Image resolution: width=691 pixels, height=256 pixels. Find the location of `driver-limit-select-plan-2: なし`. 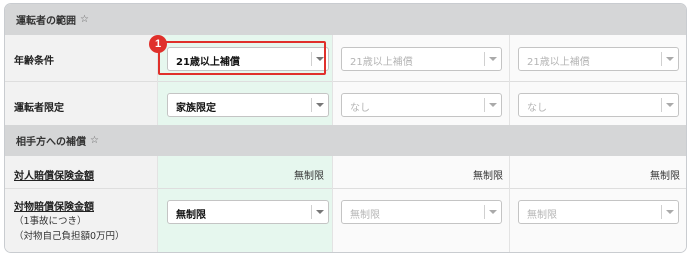

driver-limit-select-plan-2: なし is located at coordinates (421, 105).